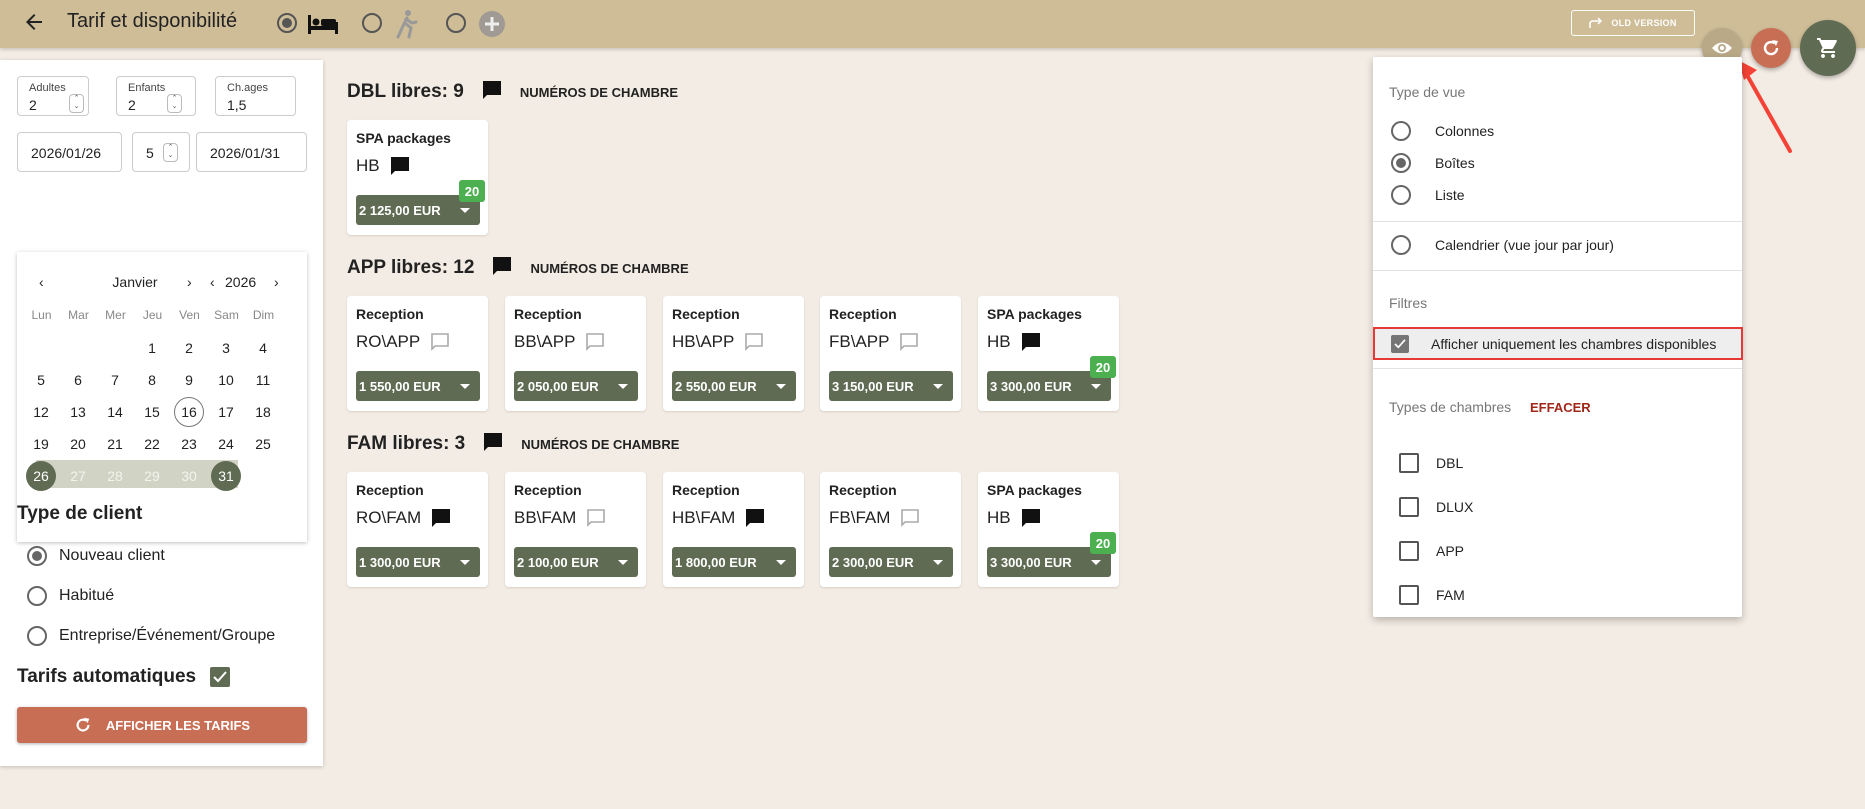 This screenshot has width=1865, height=809. I want to click on price-dropdown-button: 2 550,00 EUR, so click(734, 386).